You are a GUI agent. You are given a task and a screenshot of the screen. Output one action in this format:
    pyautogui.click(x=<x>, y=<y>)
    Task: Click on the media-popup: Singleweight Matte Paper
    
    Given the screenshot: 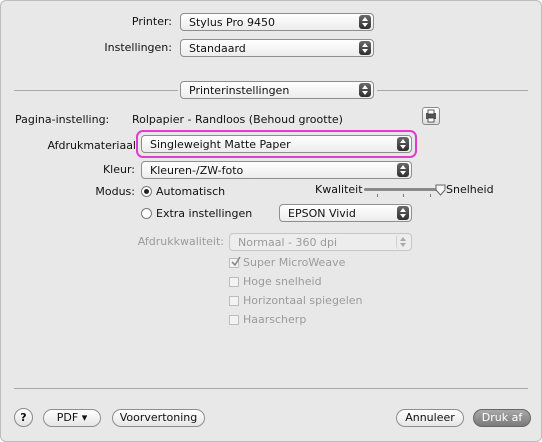 What is the action you would take?
    pyautogui.click(x=276, y=144)
    